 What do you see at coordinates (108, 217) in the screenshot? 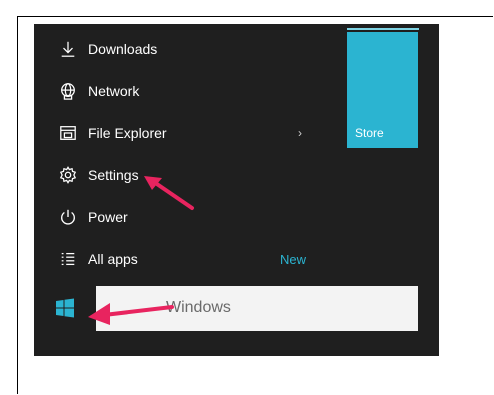
I see `menu-item-label: Power` at bounding box center [108, 217].